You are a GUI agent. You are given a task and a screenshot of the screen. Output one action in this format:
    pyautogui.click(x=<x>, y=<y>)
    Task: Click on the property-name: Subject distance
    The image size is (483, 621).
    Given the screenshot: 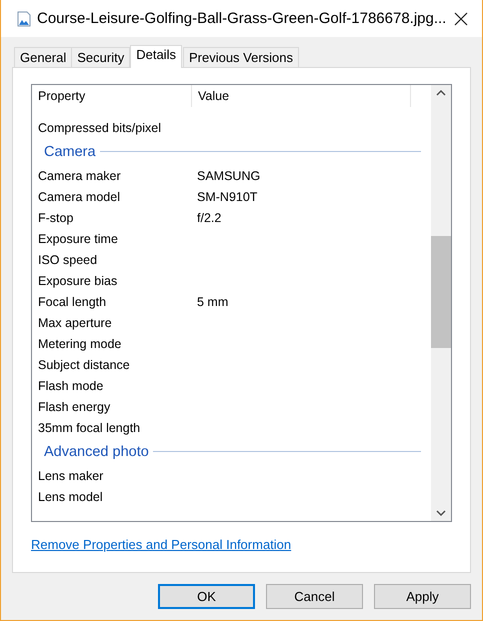 What is the action you would take?
    pyautogui.click(x=84, y=365)
    